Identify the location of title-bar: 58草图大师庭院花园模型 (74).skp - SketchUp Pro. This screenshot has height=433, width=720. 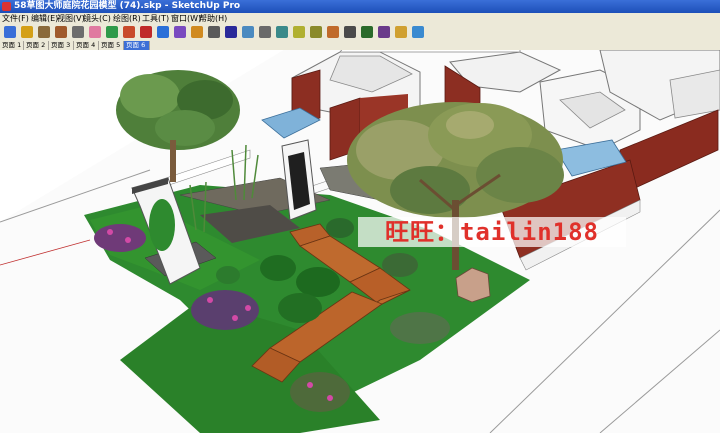
(360, 6).